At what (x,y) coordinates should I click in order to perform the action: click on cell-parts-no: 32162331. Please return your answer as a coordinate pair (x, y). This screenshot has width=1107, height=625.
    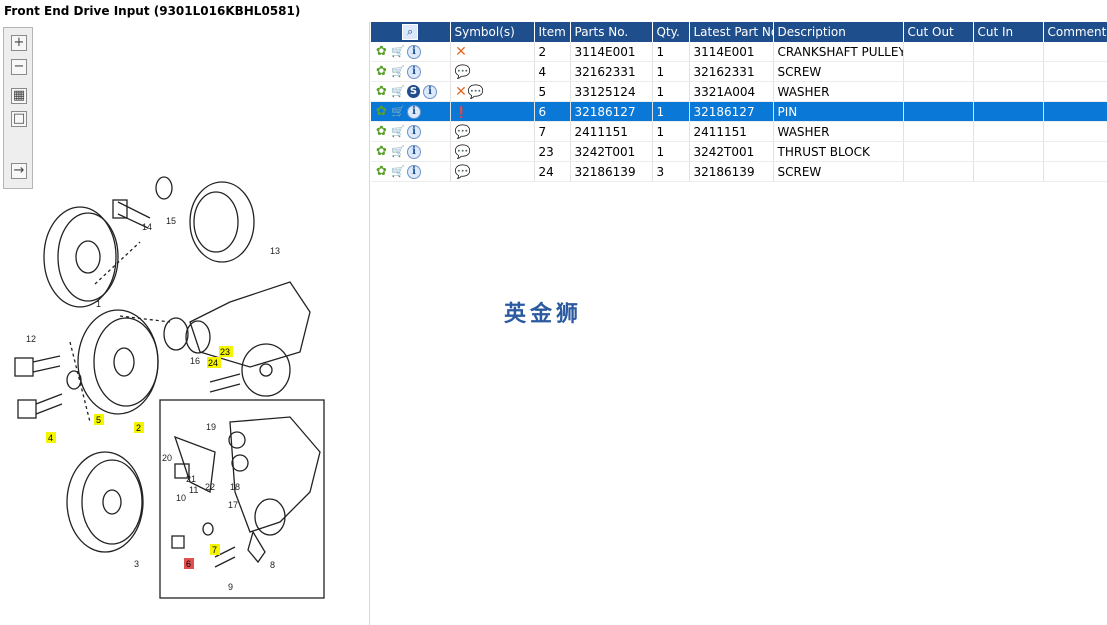
    Looking at the image, I should click on (611, 71).